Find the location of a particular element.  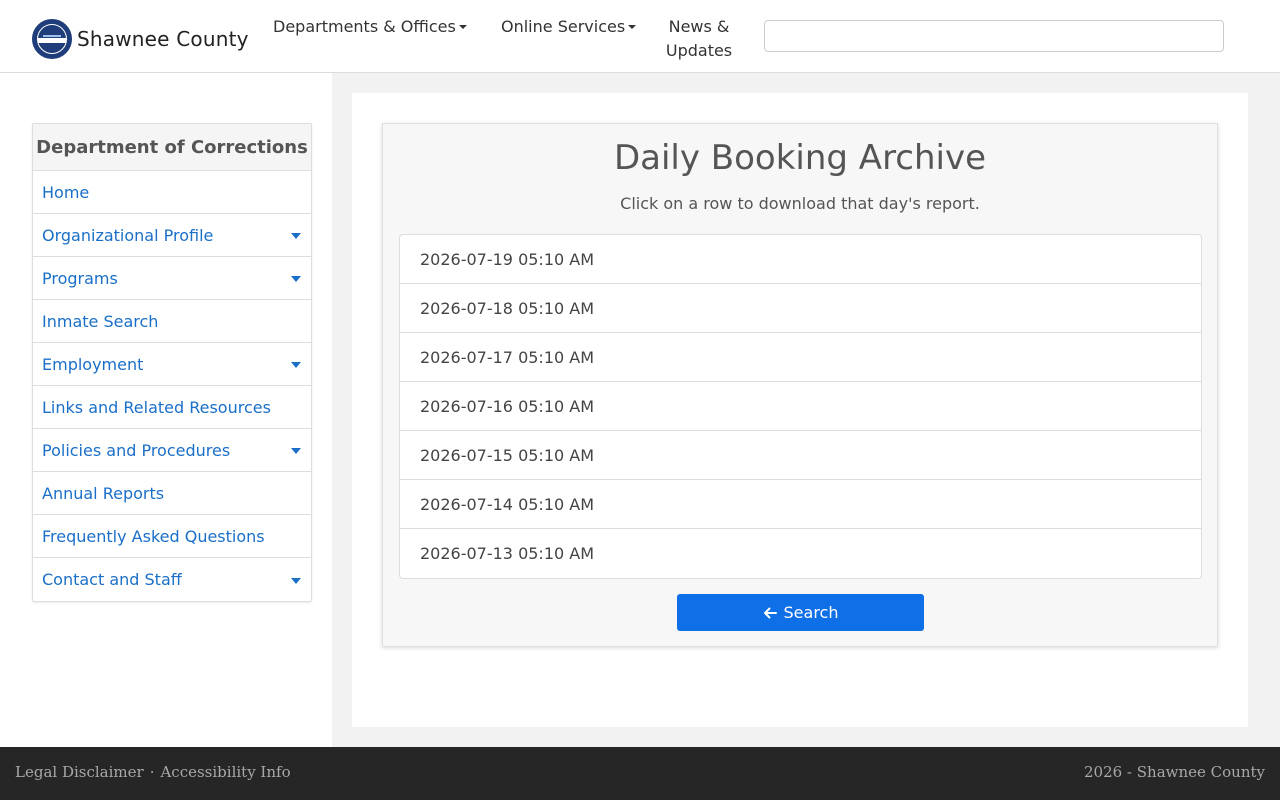

report-row: 2026-07-16 05:10 AM is located at coordinates (800, 406).